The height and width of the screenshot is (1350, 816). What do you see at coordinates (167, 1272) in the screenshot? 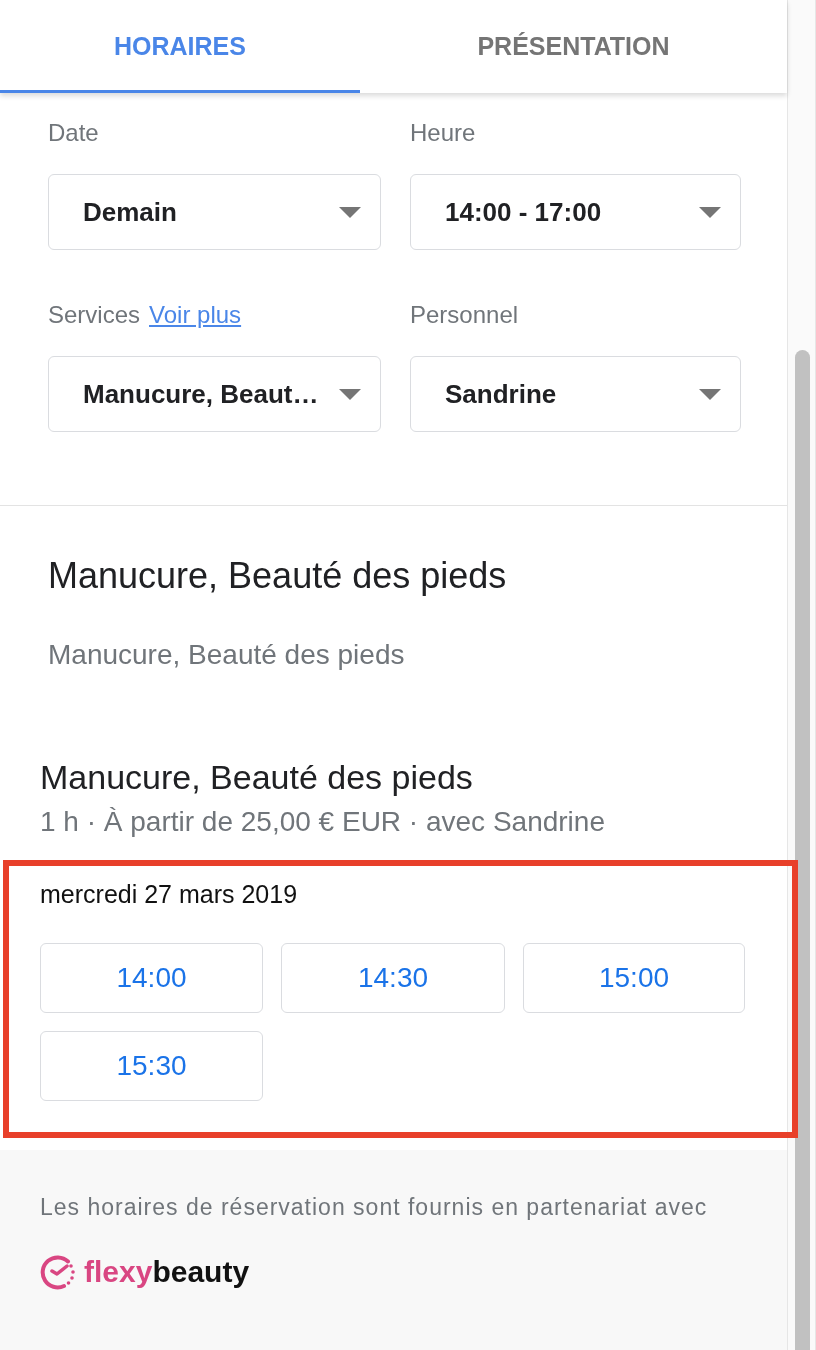
I see `logo-wordmark: flexybeauty` at bounding box center [167, 1272].